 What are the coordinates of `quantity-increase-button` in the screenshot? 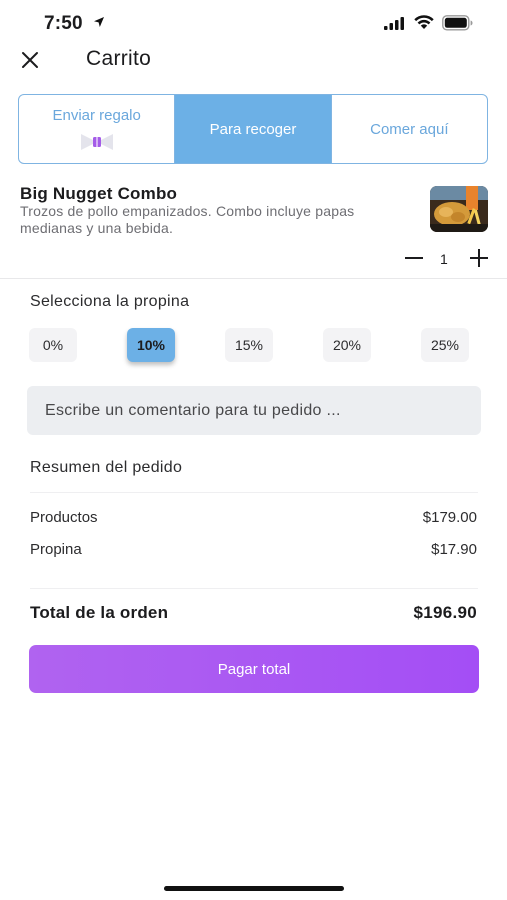 It's located at (479, 258).